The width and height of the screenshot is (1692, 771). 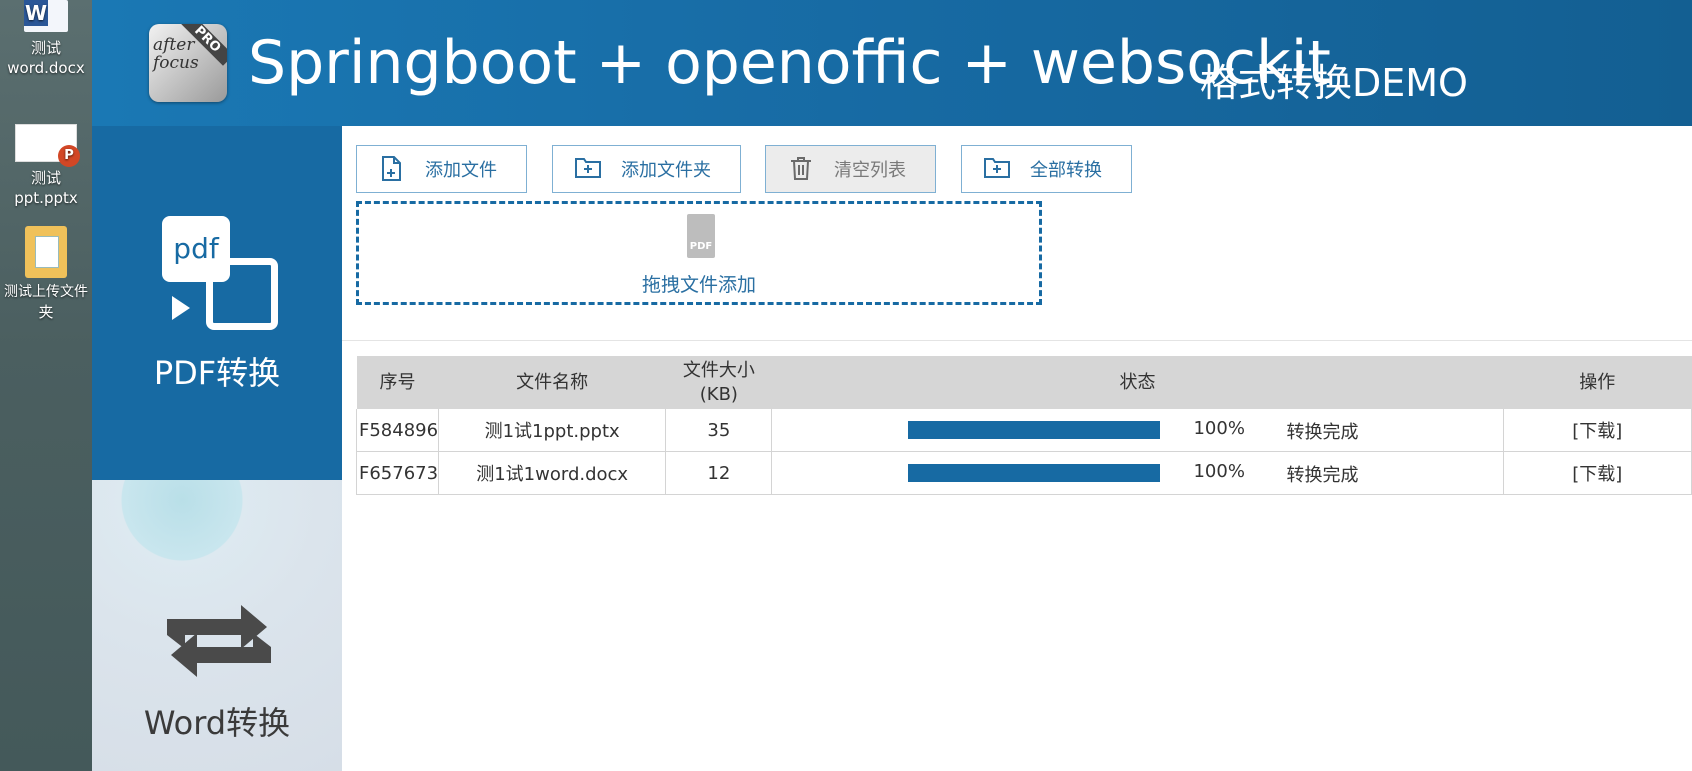 I want to click on app-title: Springboot + openoffic + websockit, so click(x=789, y=63).